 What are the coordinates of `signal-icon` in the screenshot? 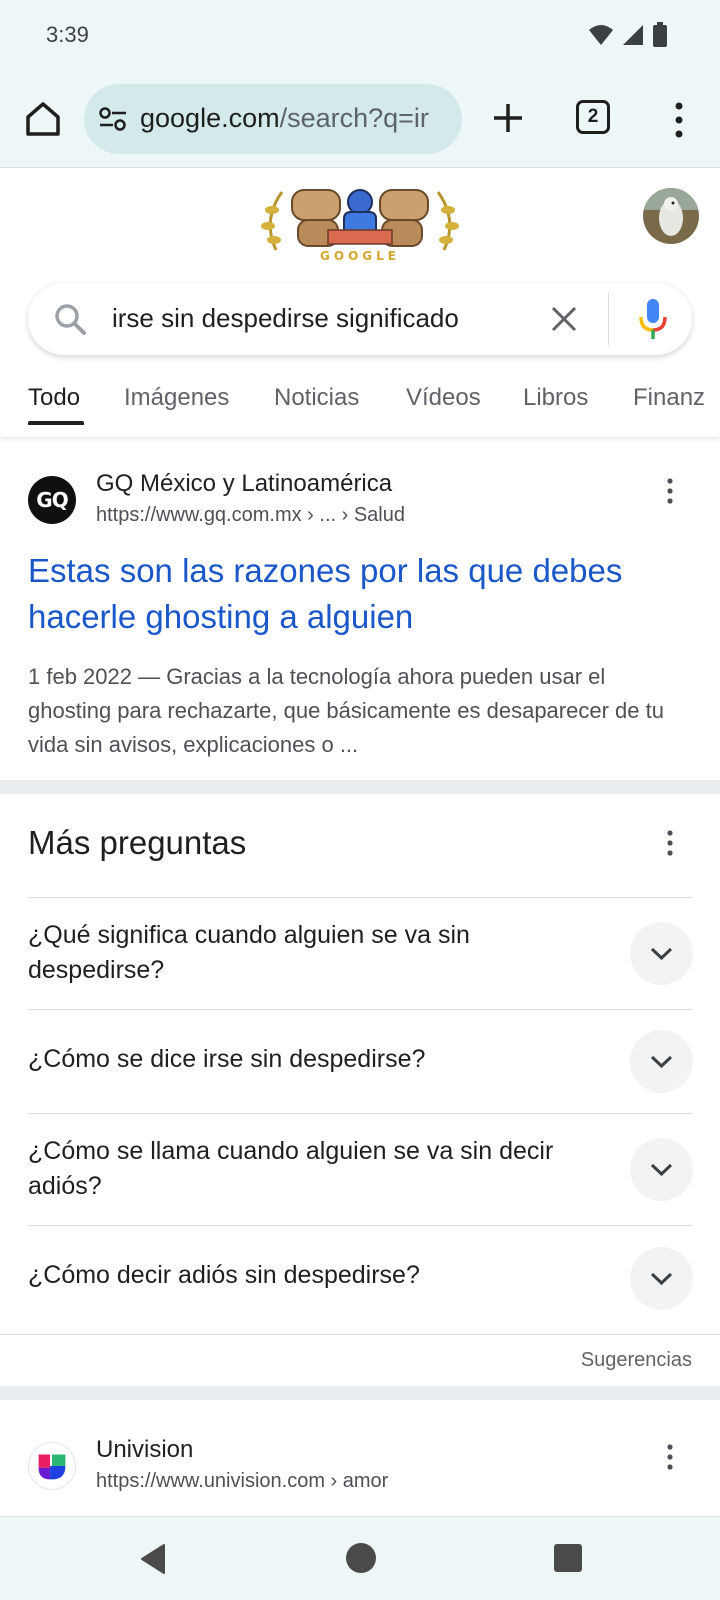 It's located at (633, 35).